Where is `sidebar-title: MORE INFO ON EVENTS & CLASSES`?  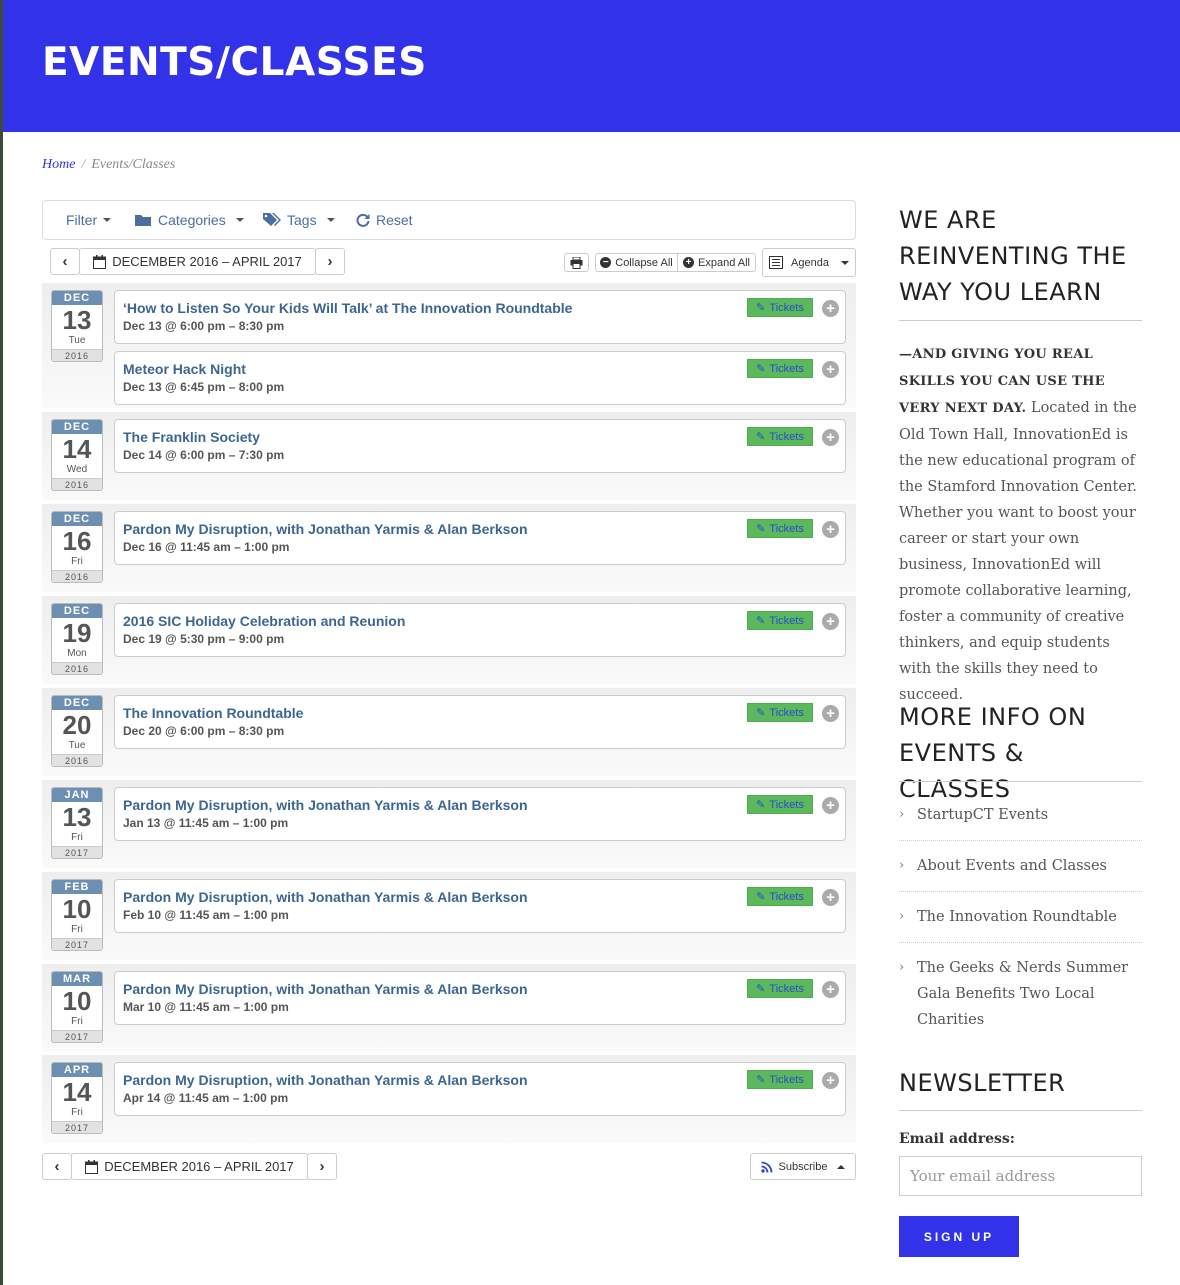 sidebar-title: MORE INFO ON EVENTS & CLASSES is located at coordinates (993, 753).